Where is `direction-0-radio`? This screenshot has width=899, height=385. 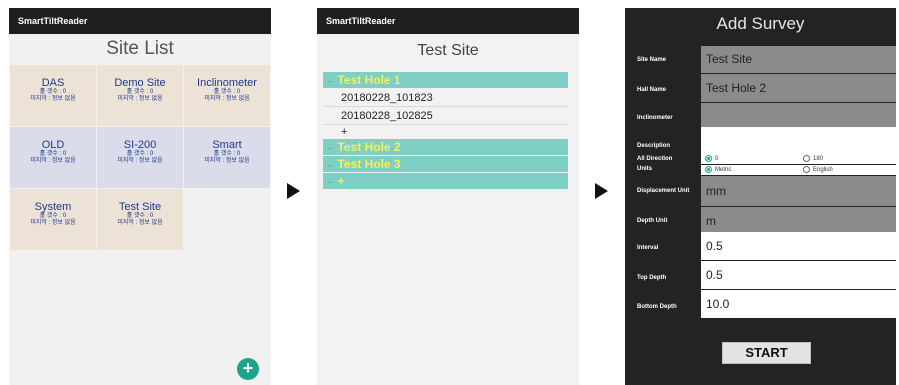 direction-0-radio is located at coordinates (708, 158).